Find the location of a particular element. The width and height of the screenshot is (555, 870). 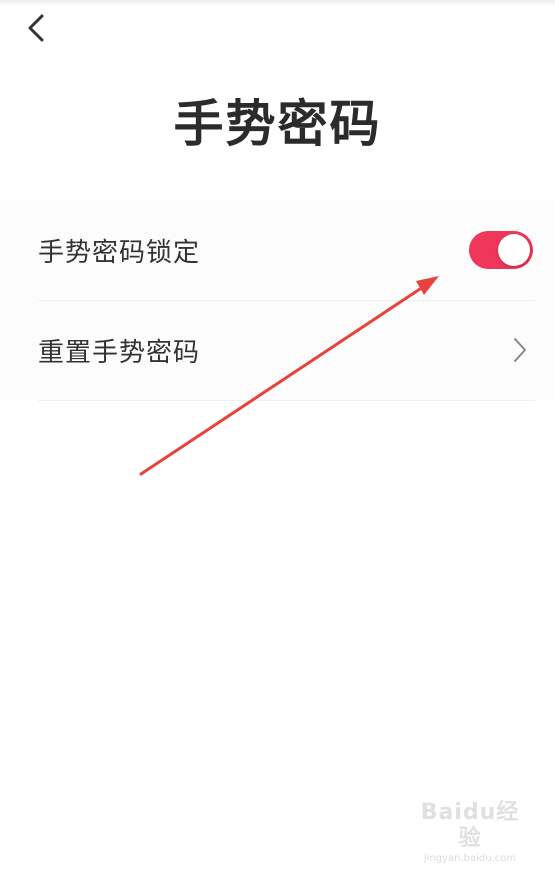

reset-gesture-row: 重置手势密码 is located at coordinates (286, 350).